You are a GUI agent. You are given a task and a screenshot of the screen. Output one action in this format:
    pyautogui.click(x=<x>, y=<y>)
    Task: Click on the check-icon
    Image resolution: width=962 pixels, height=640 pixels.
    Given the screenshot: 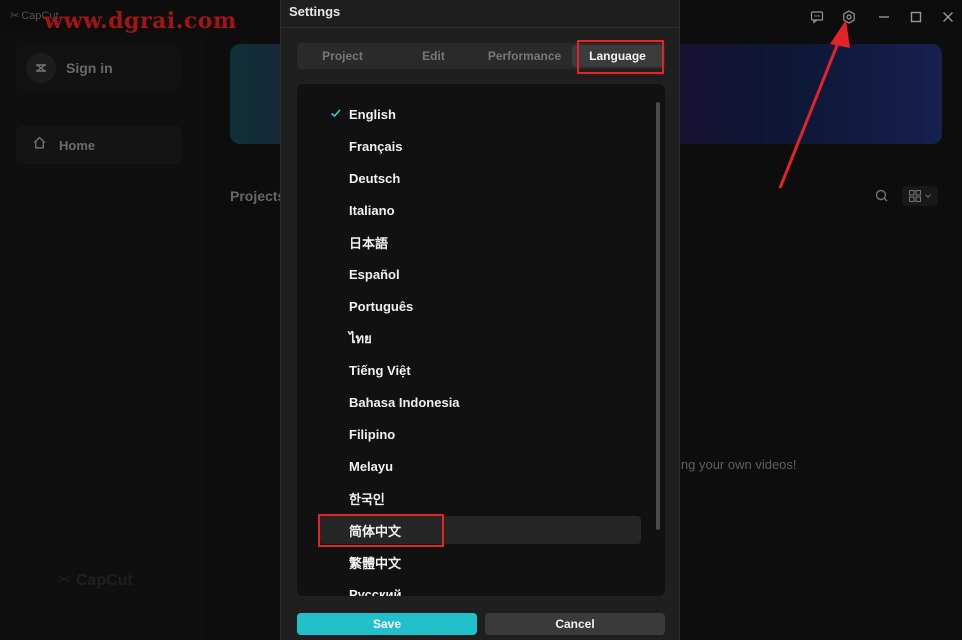 What is the action you would take?
    pyautogui.click(x=335, y=113)
    